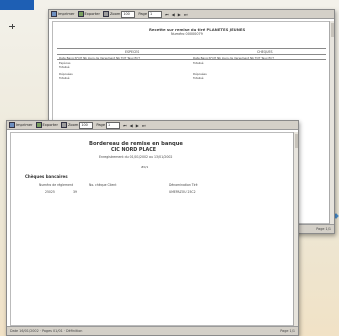  I want to click on section-cheques: CHEQUES, so click(265, 51).